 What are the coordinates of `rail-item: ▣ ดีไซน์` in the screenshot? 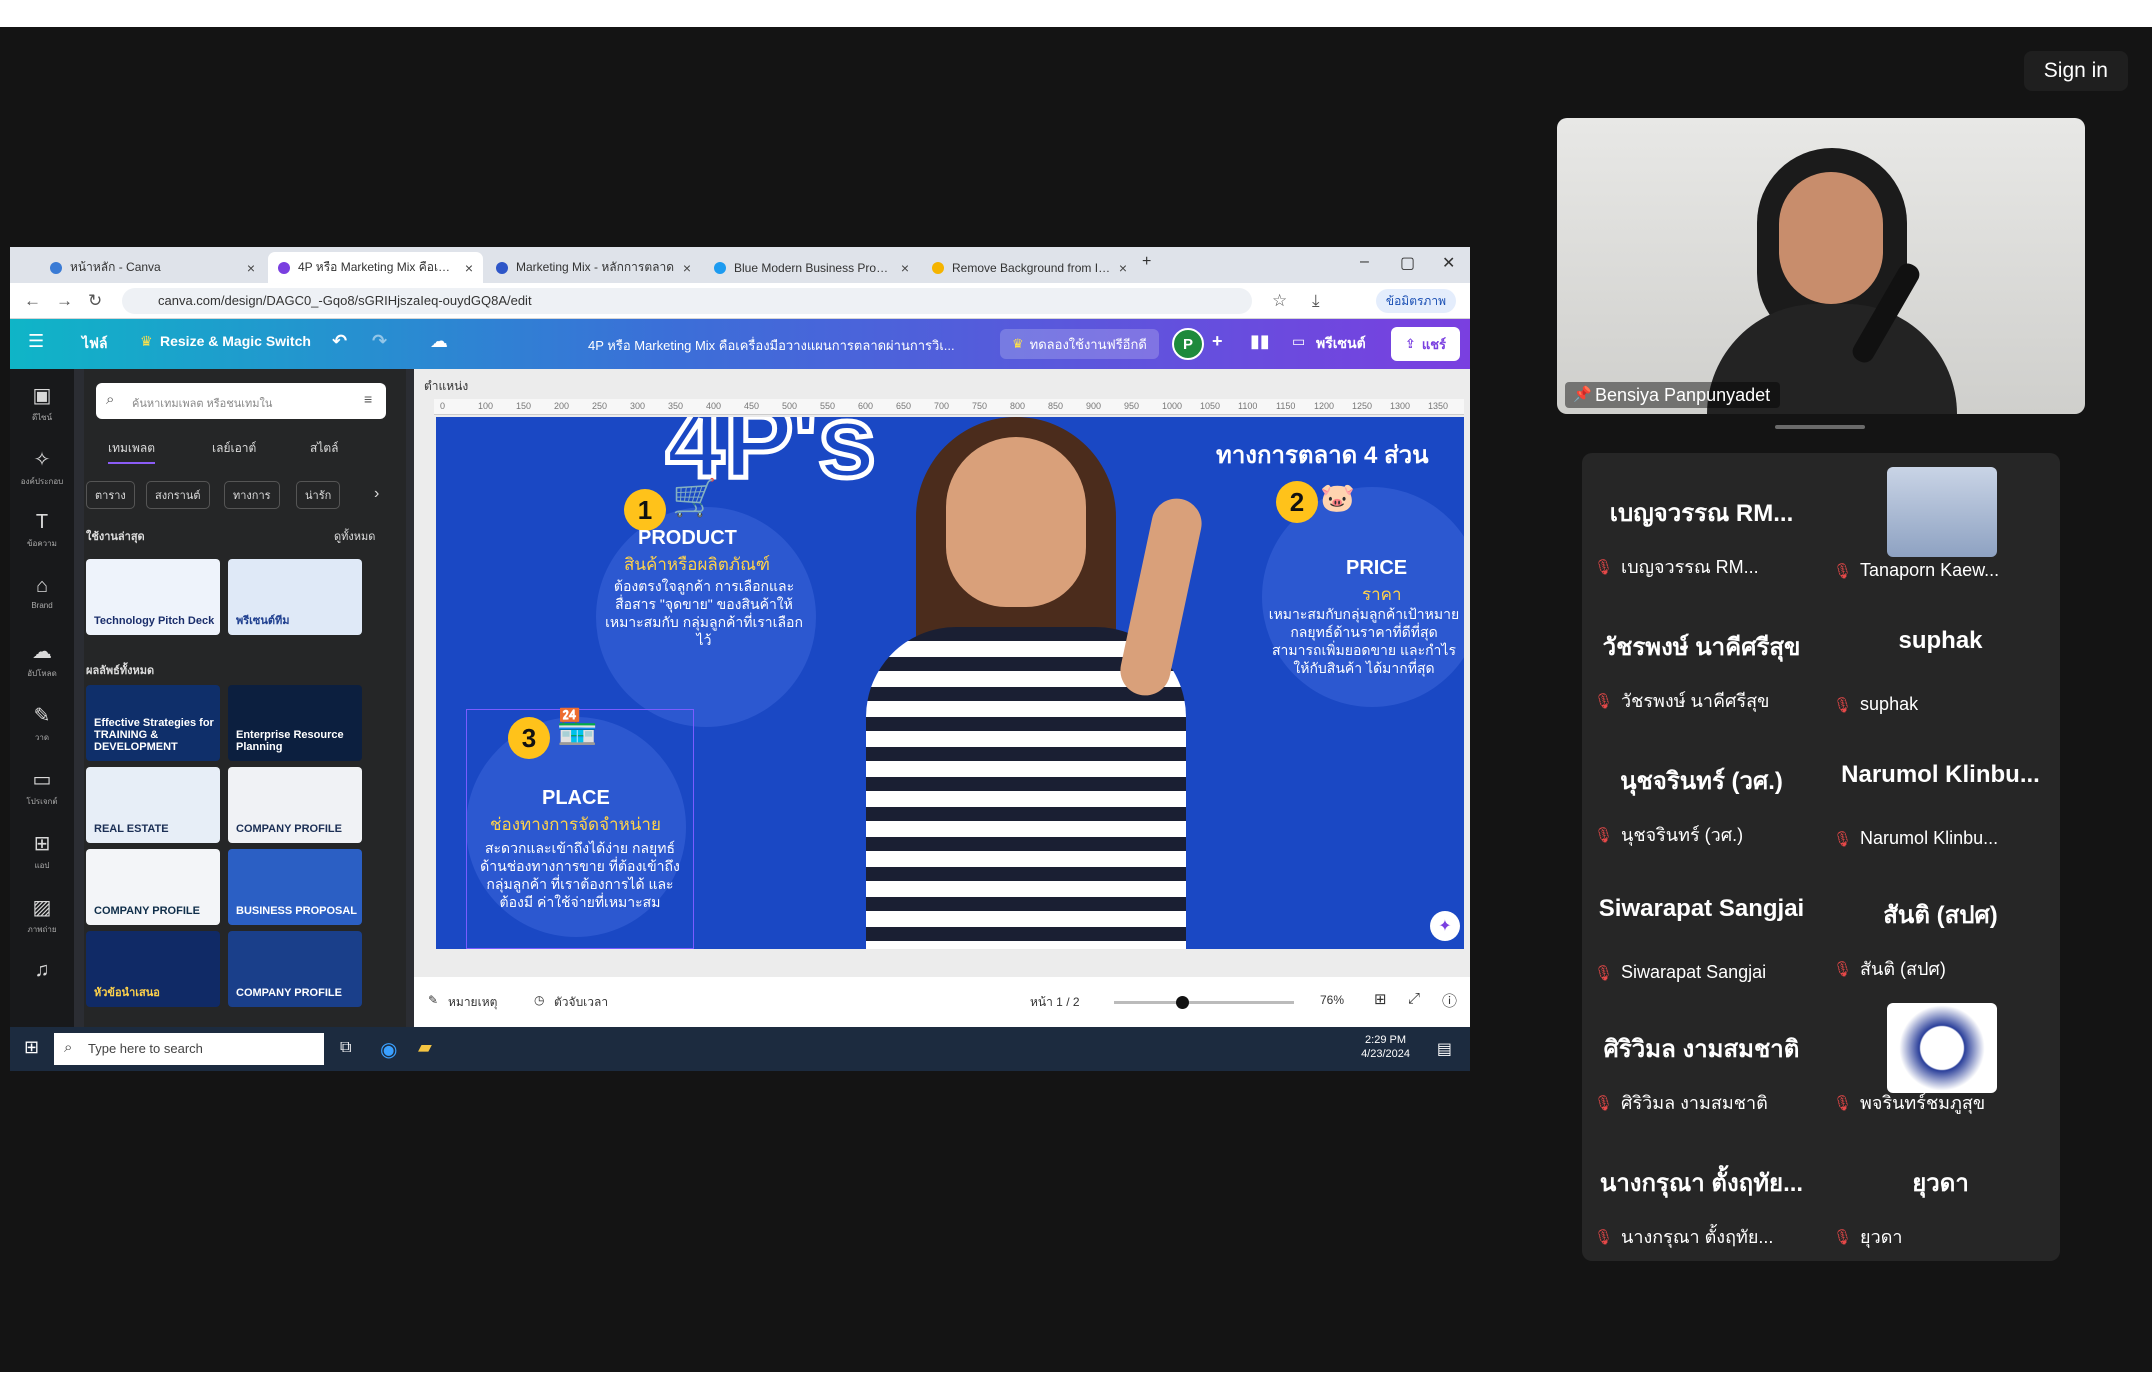 It's located at (42, 403).